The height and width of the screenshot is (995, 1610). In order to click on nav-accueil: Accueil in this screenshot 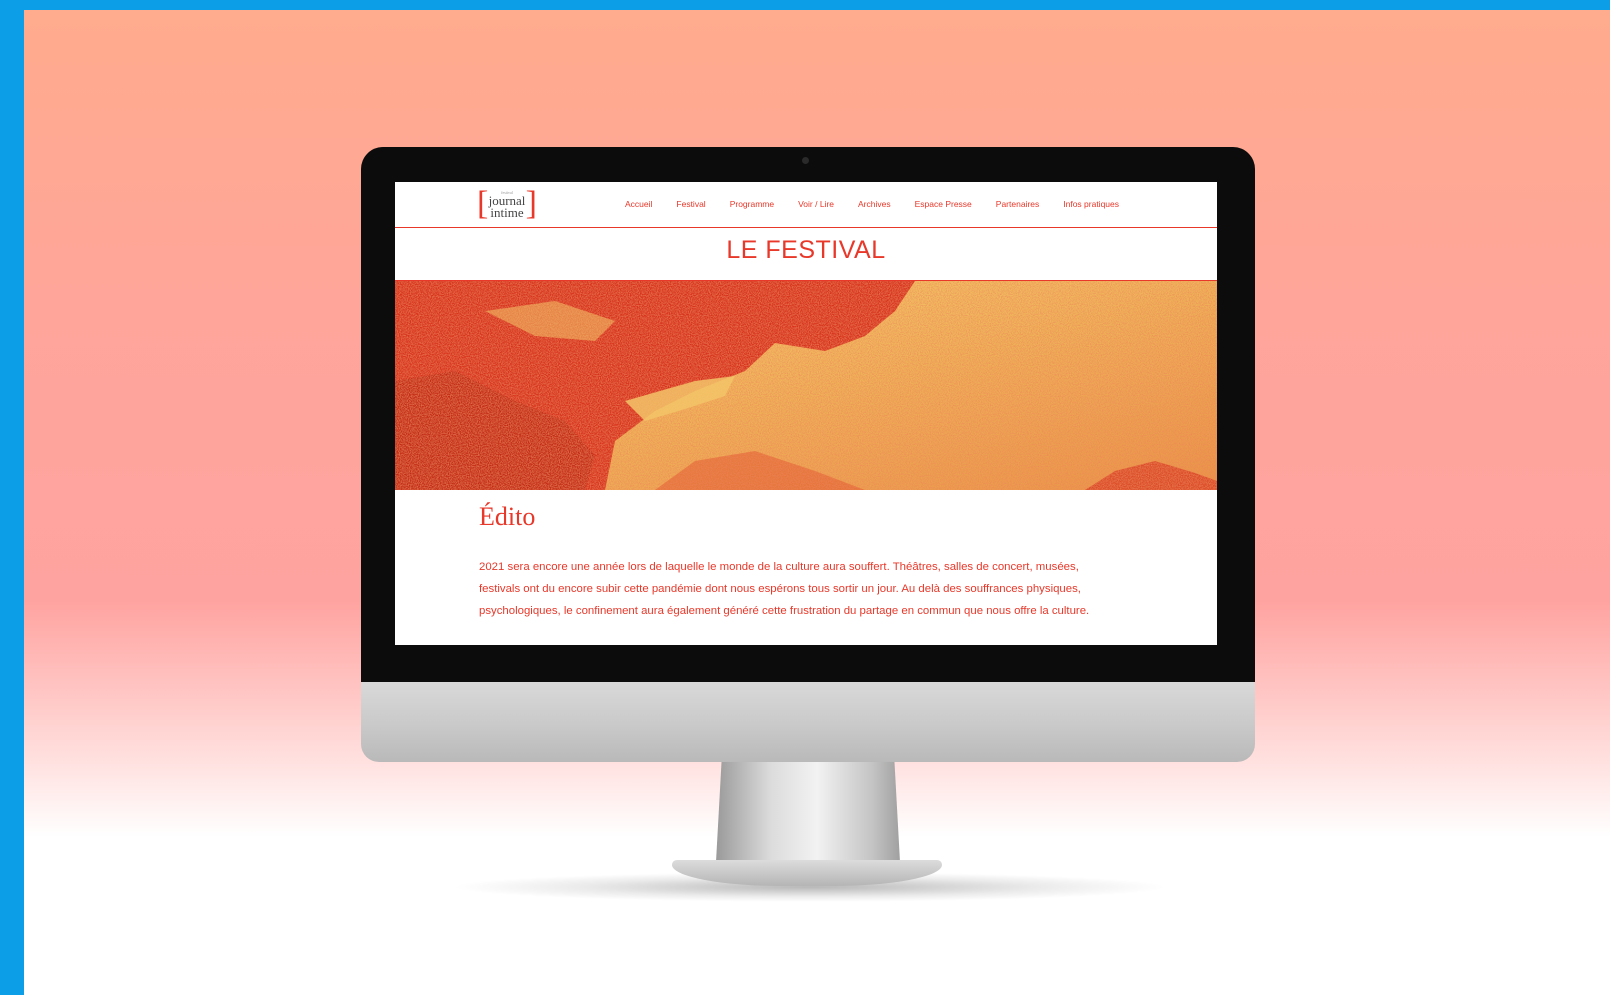, I will do `click(638, 204)`.